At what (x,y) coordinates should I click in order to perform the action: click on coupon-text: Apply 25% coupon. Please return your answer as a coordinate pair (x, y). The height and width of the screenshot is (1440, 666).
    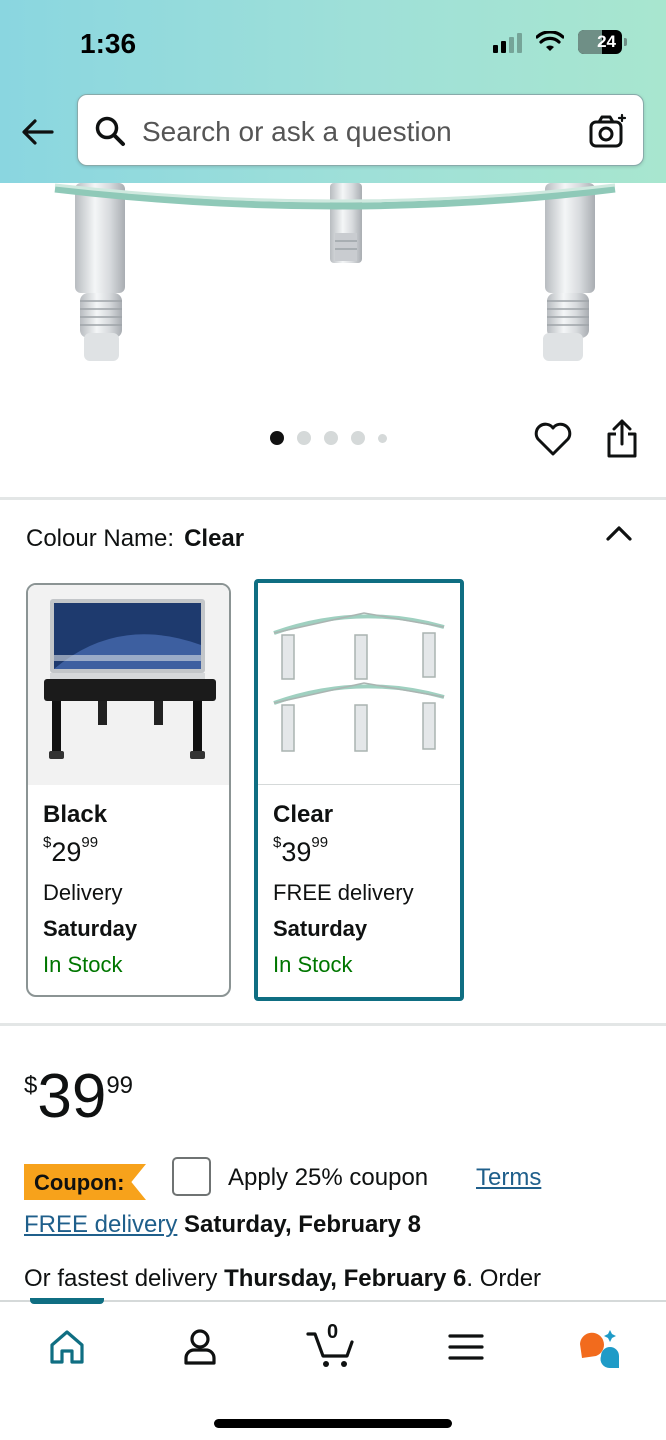
    Looking at the image, I should click on (328, 1178).